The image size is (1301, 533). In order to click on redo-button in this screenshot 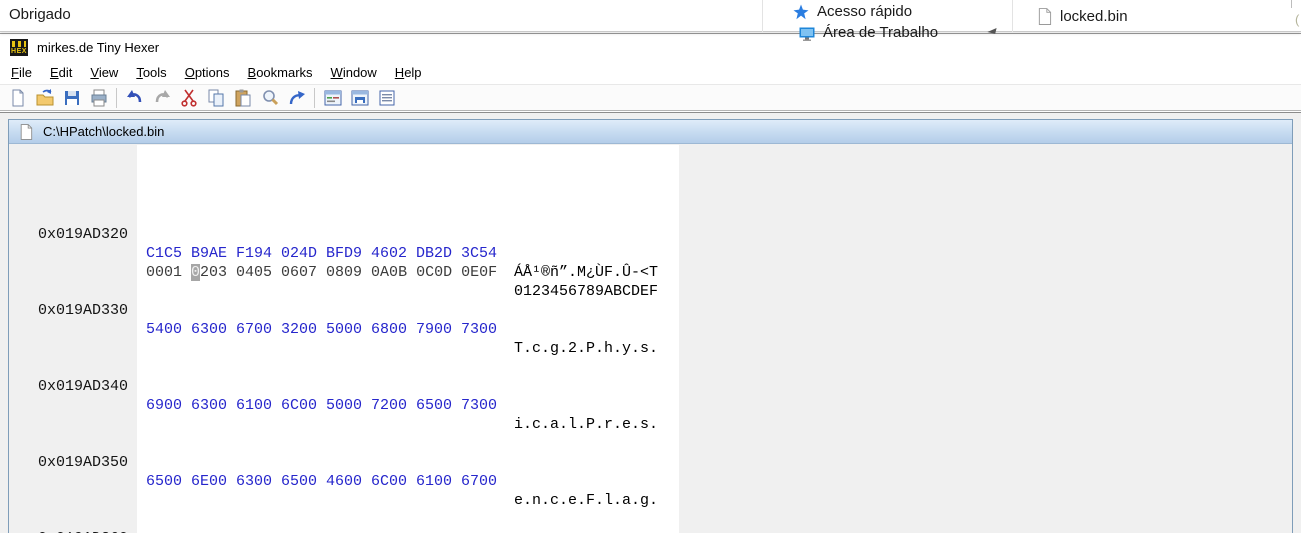, I will do `click(161, 98)`.